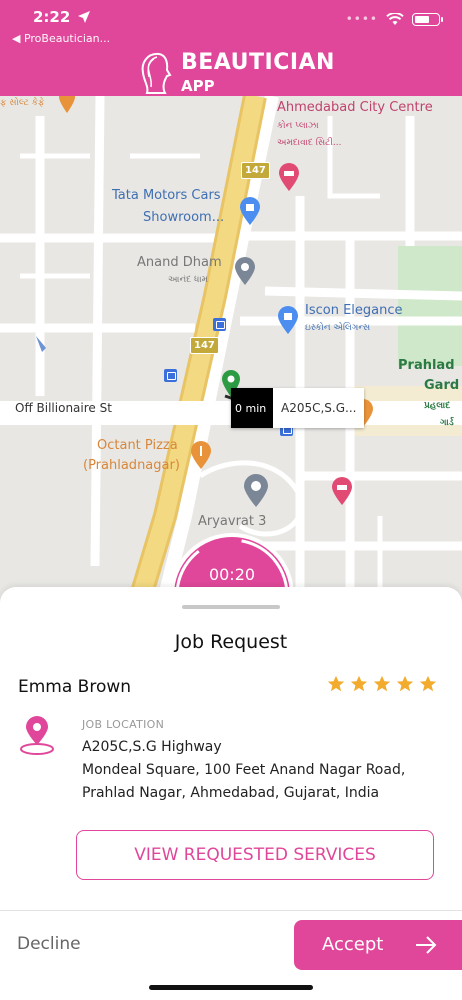  Describe the element at coordinates (298, 126) in the screenshot. I see `map-label: કોન પ્લાઝા` at that location.